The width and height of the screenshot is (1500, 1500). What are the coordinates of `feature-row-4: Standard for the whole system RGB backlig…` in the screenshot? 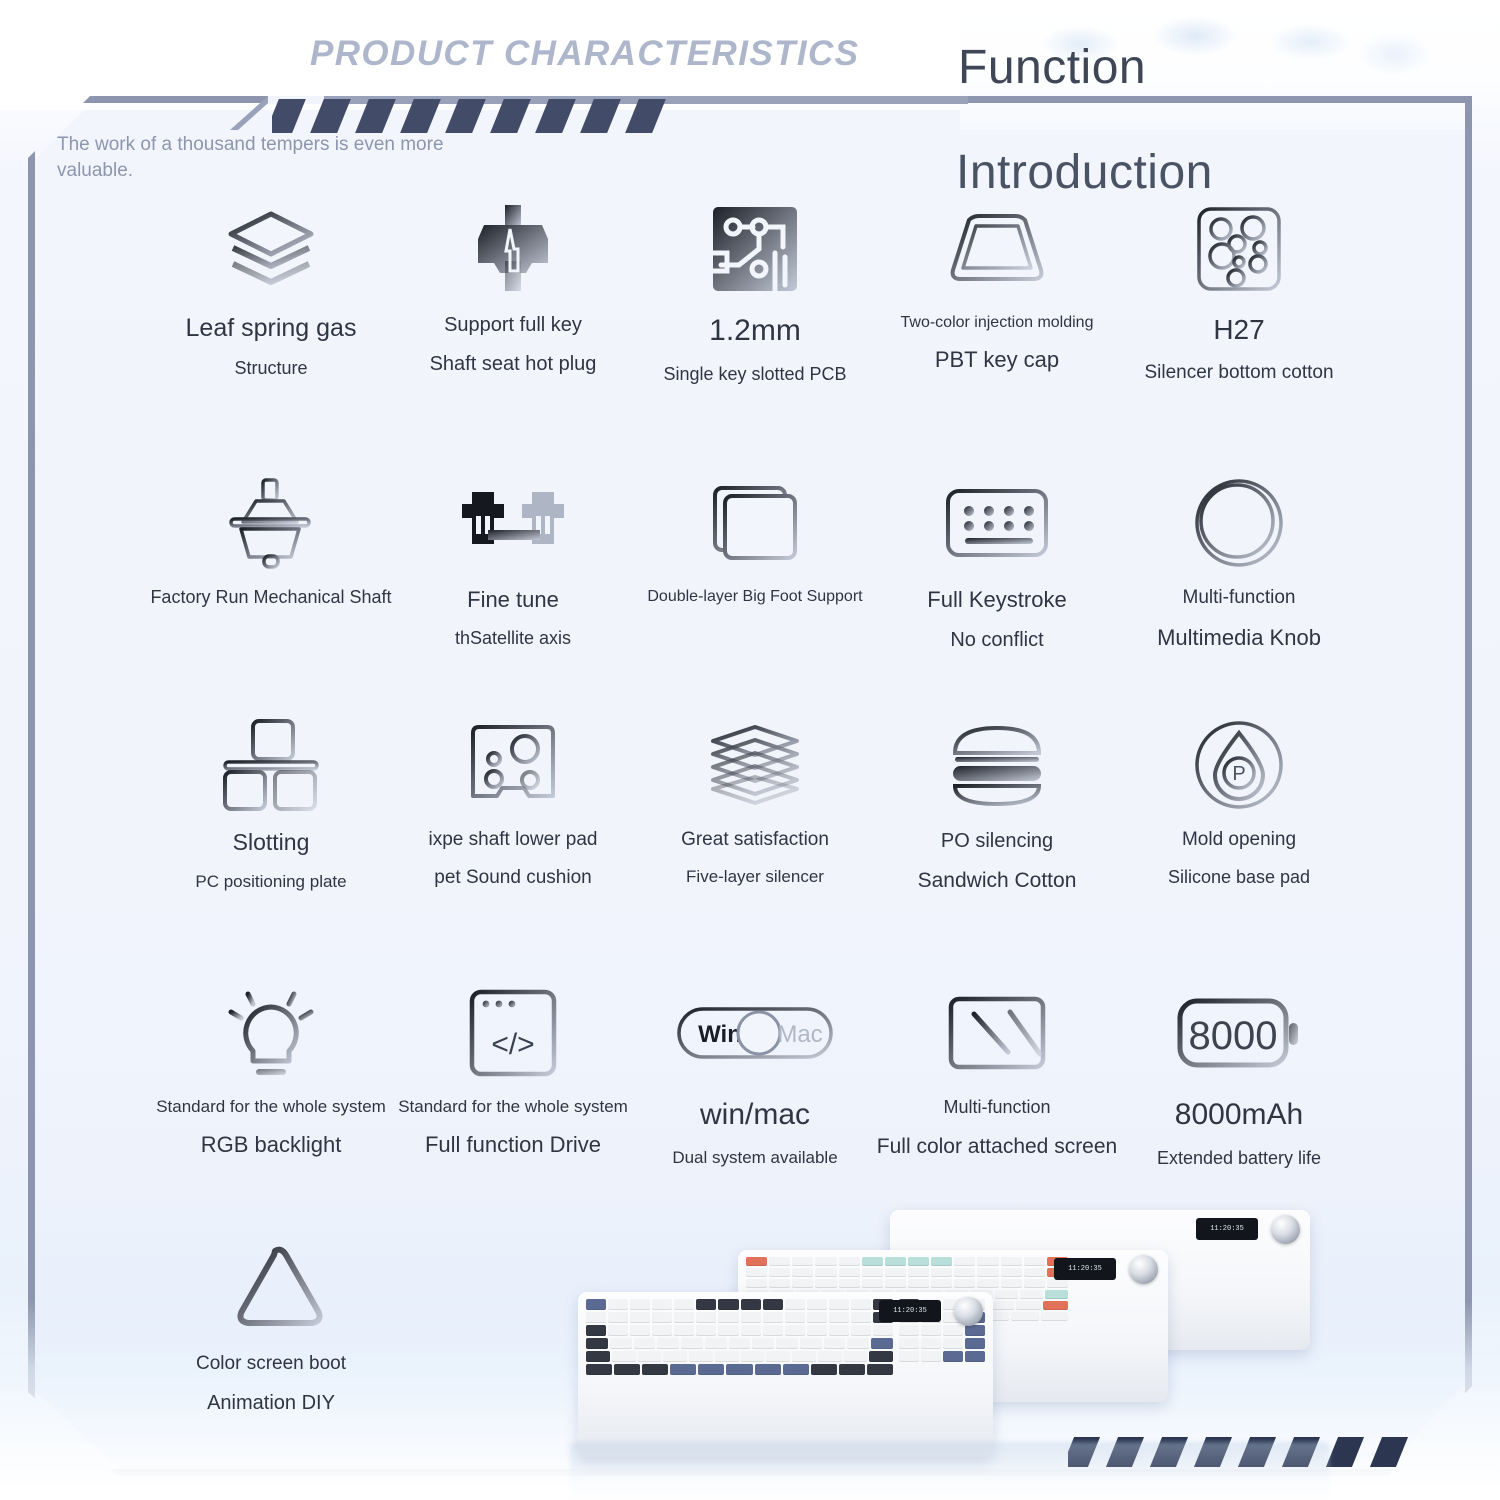 It's located at (755, 1108).